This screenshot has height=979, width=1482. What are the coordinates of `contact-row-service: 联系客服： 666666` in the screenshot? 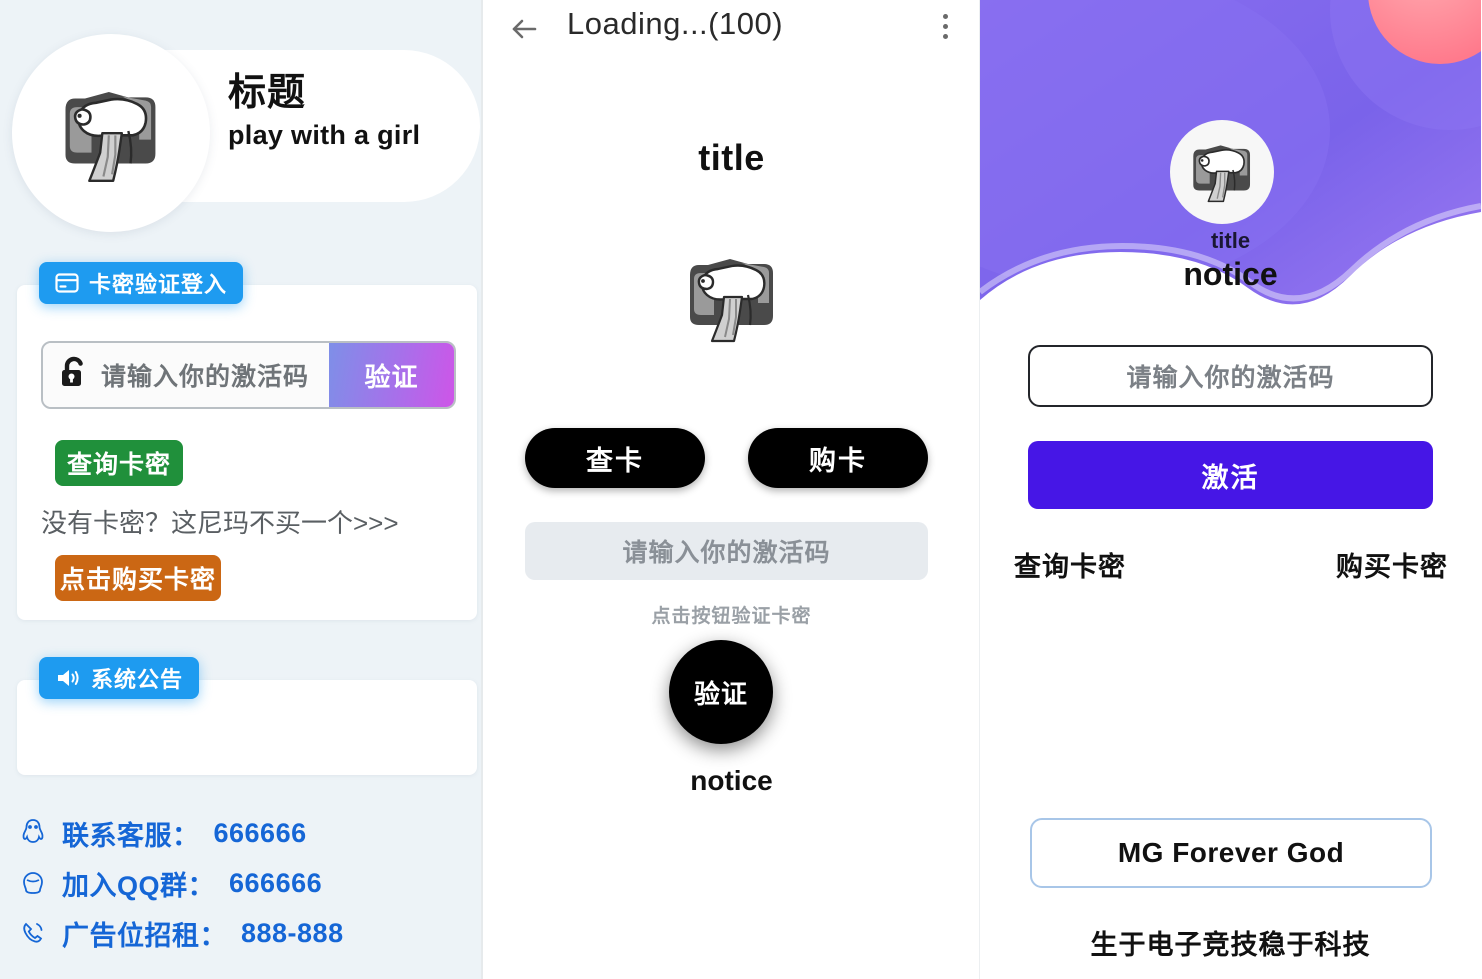 It's located at (181, 833).